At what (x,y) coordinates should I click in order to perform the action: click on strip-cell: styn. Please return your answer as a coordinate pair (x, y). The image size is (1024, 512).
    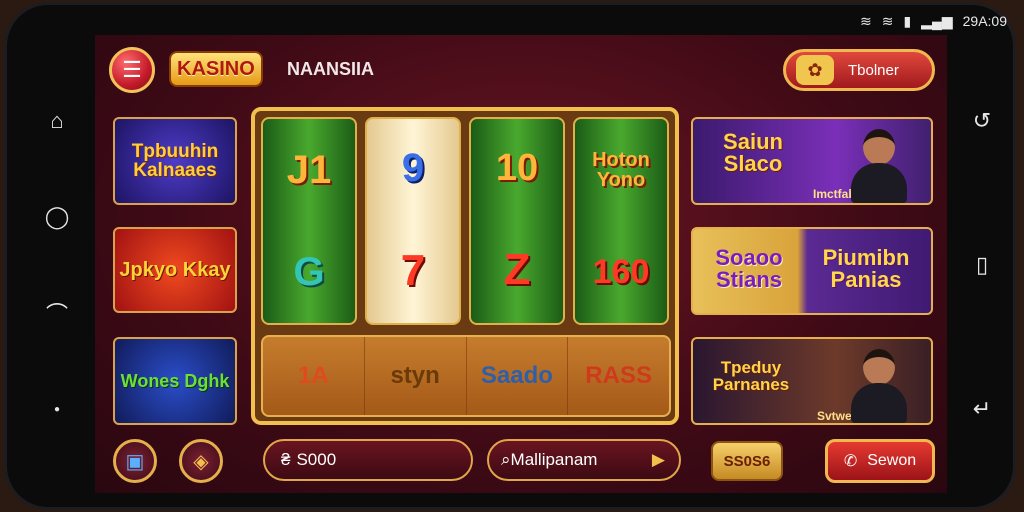
    Looking at the image, I should click on (416, 376).